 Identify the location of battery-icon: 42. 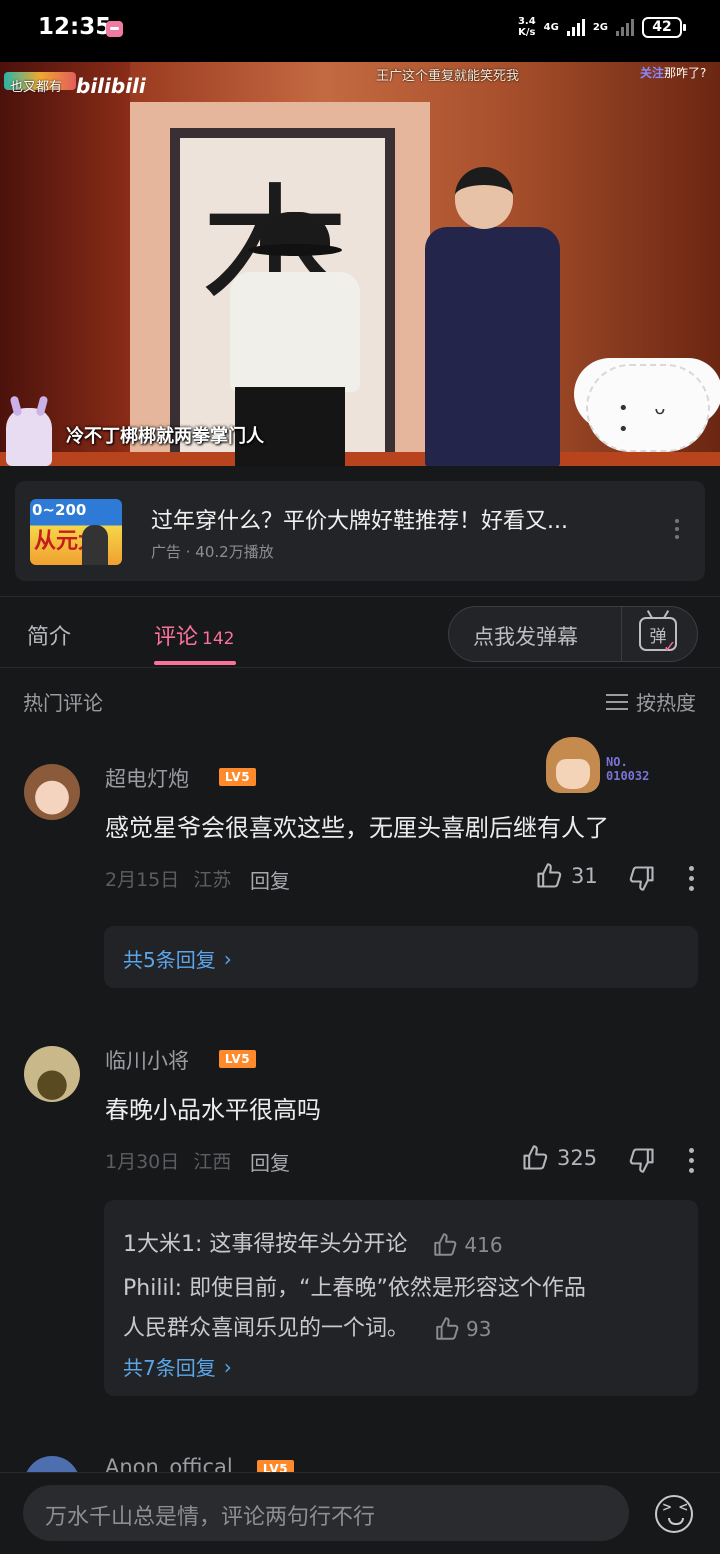
(664, 27).